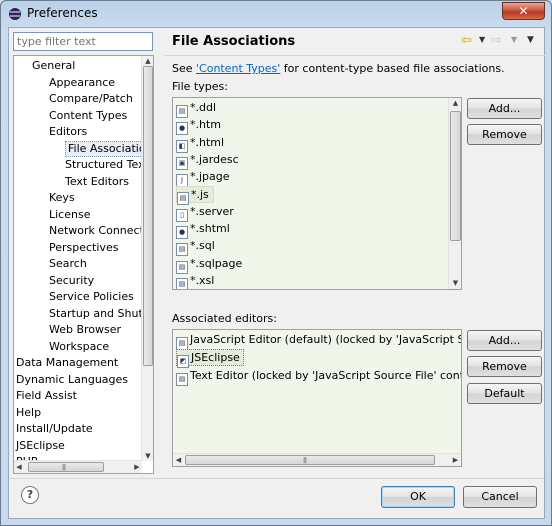 This screenshot has width=552, height=526. What do you see at coordinates (15, 14) in the screenshot?
I see `eclipse-app-icon` at bounding box center [15, 14].